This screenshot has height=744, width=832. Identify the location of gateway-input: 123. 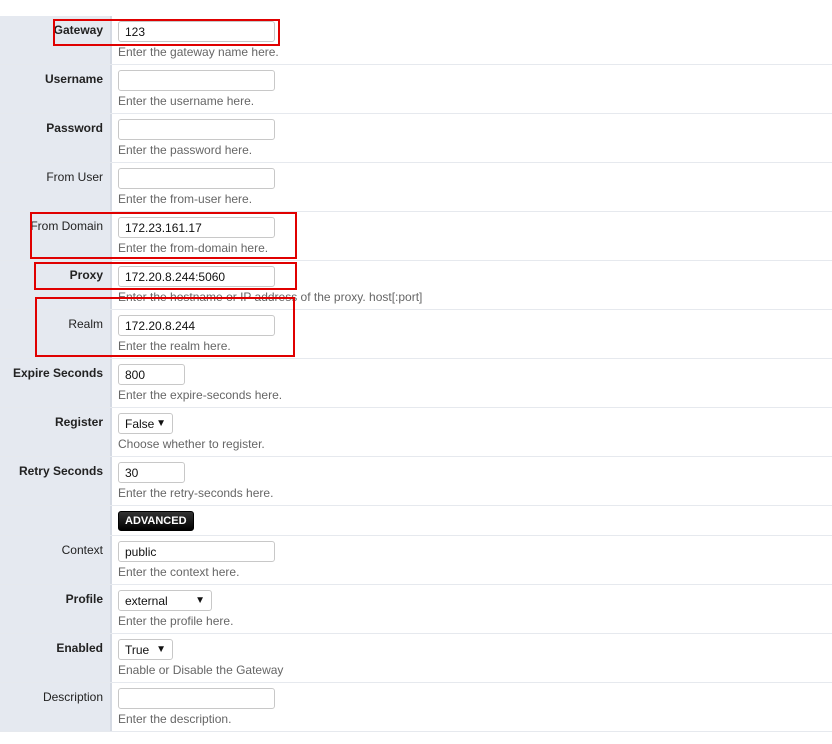
(196, 31).